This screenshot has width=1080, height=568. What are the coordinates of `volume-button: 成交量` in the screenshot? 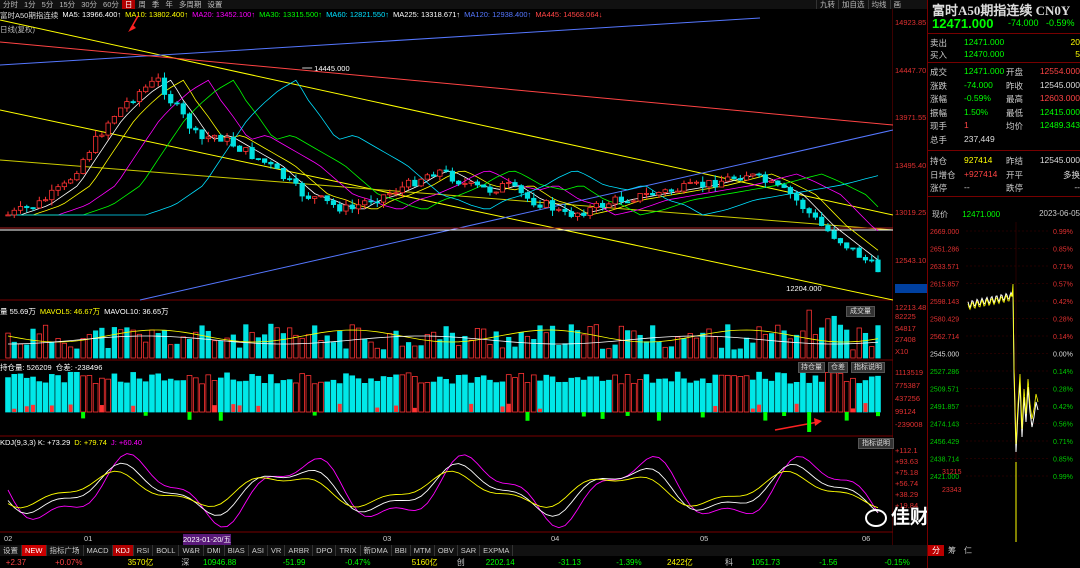 It's located at (860, 311).